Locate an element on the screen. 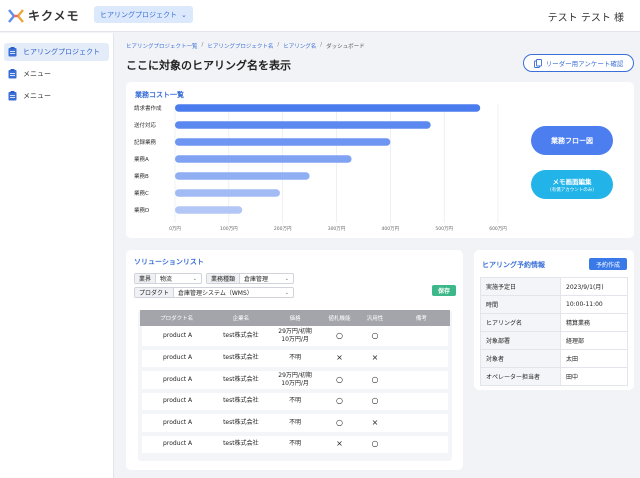  breadcrumb-link: ヒアリングプロジェクト一覧 is located at coordinates (162, 46).